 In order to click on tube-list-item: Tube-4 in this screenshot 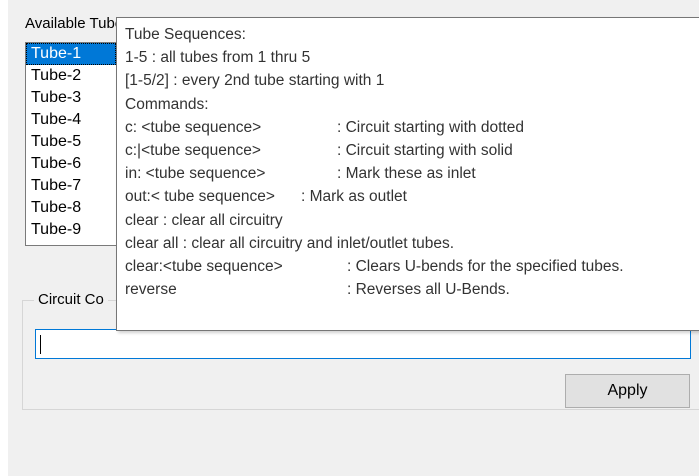, I will do `click(71, 120)`.